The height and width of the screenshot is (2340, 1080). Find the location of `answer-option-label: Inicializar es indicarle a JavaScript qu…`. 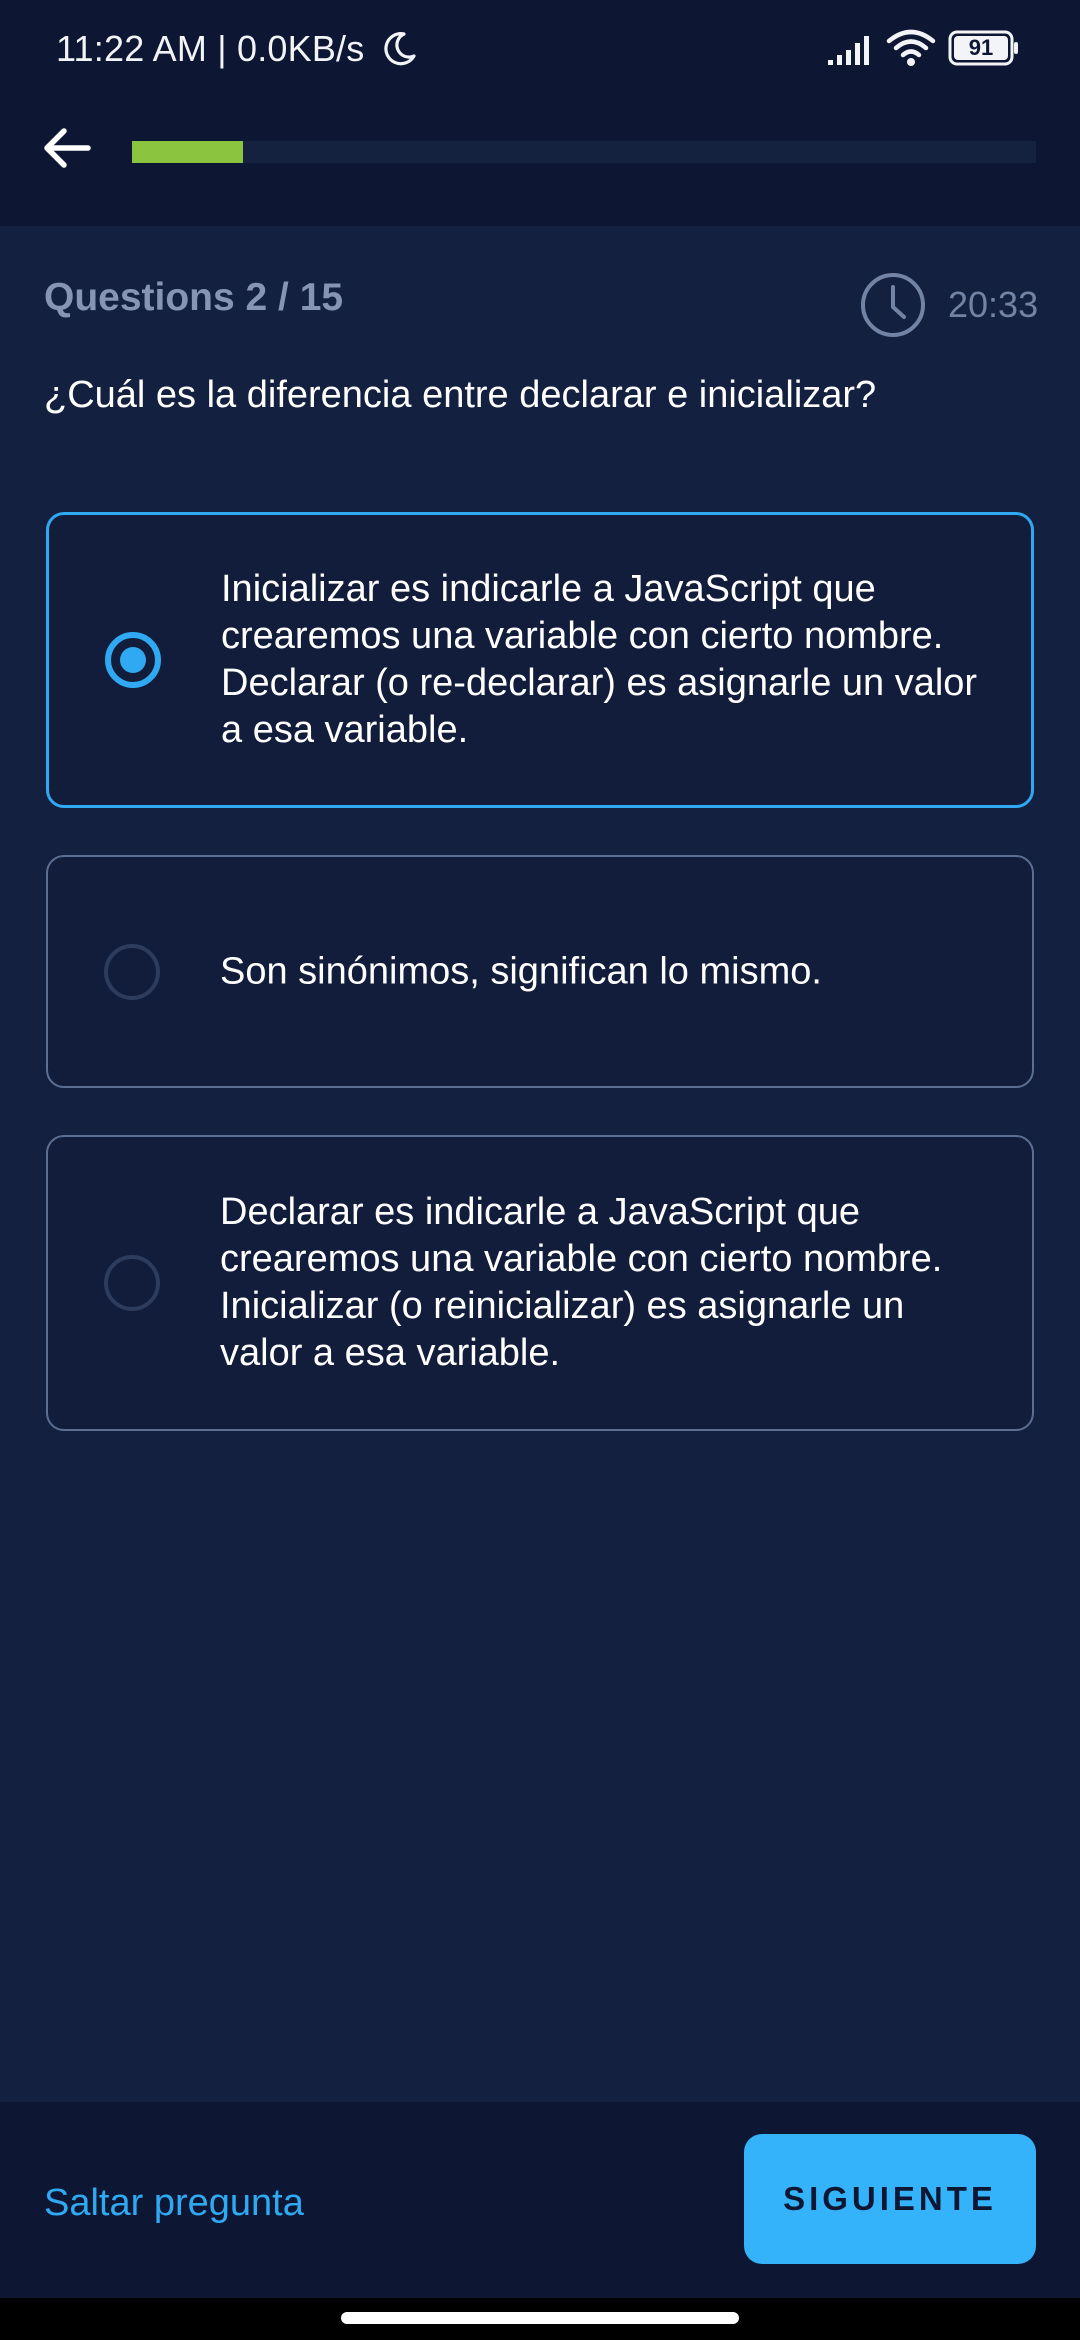

answer-option-label: Inicializar es indicarle a JavaScript qu… is located at coordinates (599, 659).